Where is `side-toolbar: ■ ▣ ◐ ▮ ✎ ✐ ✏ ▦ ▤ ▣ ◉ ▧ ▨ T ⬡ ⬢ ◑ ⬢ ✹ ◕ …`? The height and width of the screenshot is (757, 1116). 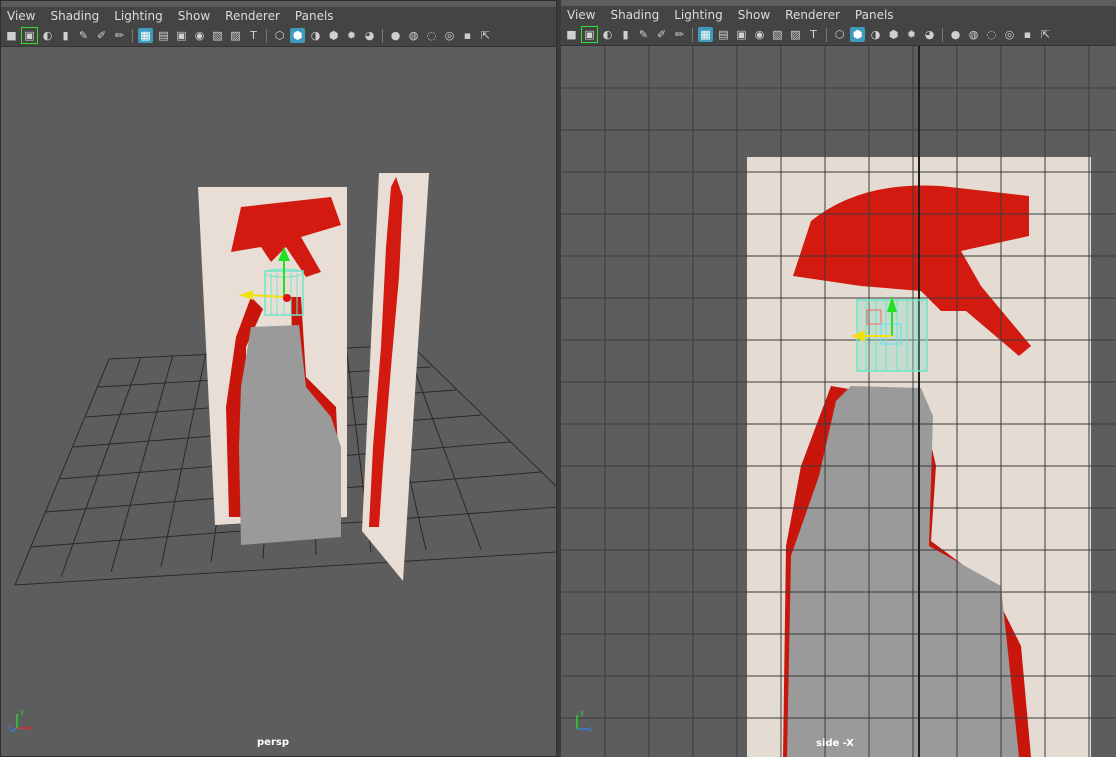
side-toolbar: ■ ▣ ◐ ▮ ✎ ✐ ✏ ▦ ▤ ▣ ◉ ▧ ▨ T ⬡ ⬢ ◑ ⬢ ✹ ◕ … is located at coordinates (838, 35).